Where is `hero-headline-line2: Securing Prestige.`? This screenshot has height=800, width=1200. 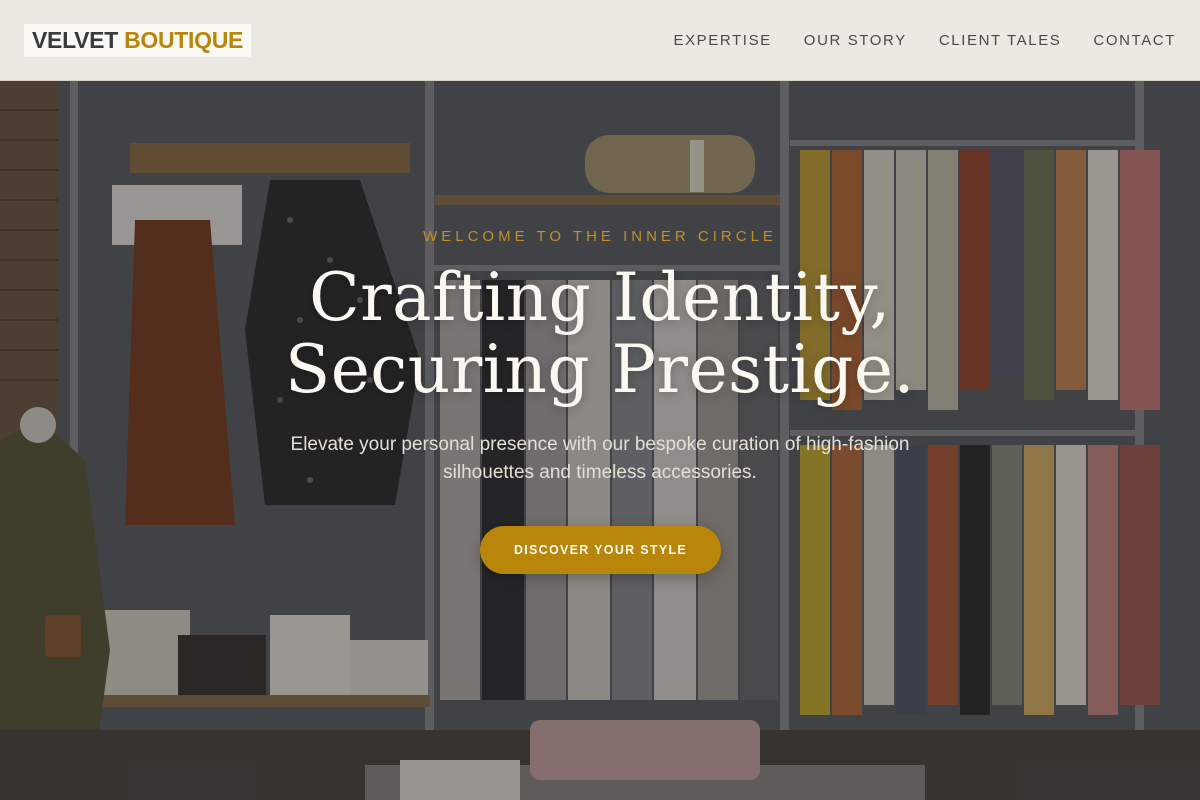
hero-headline-line2: Securing Prestige. is located at coordinates (600, 369).